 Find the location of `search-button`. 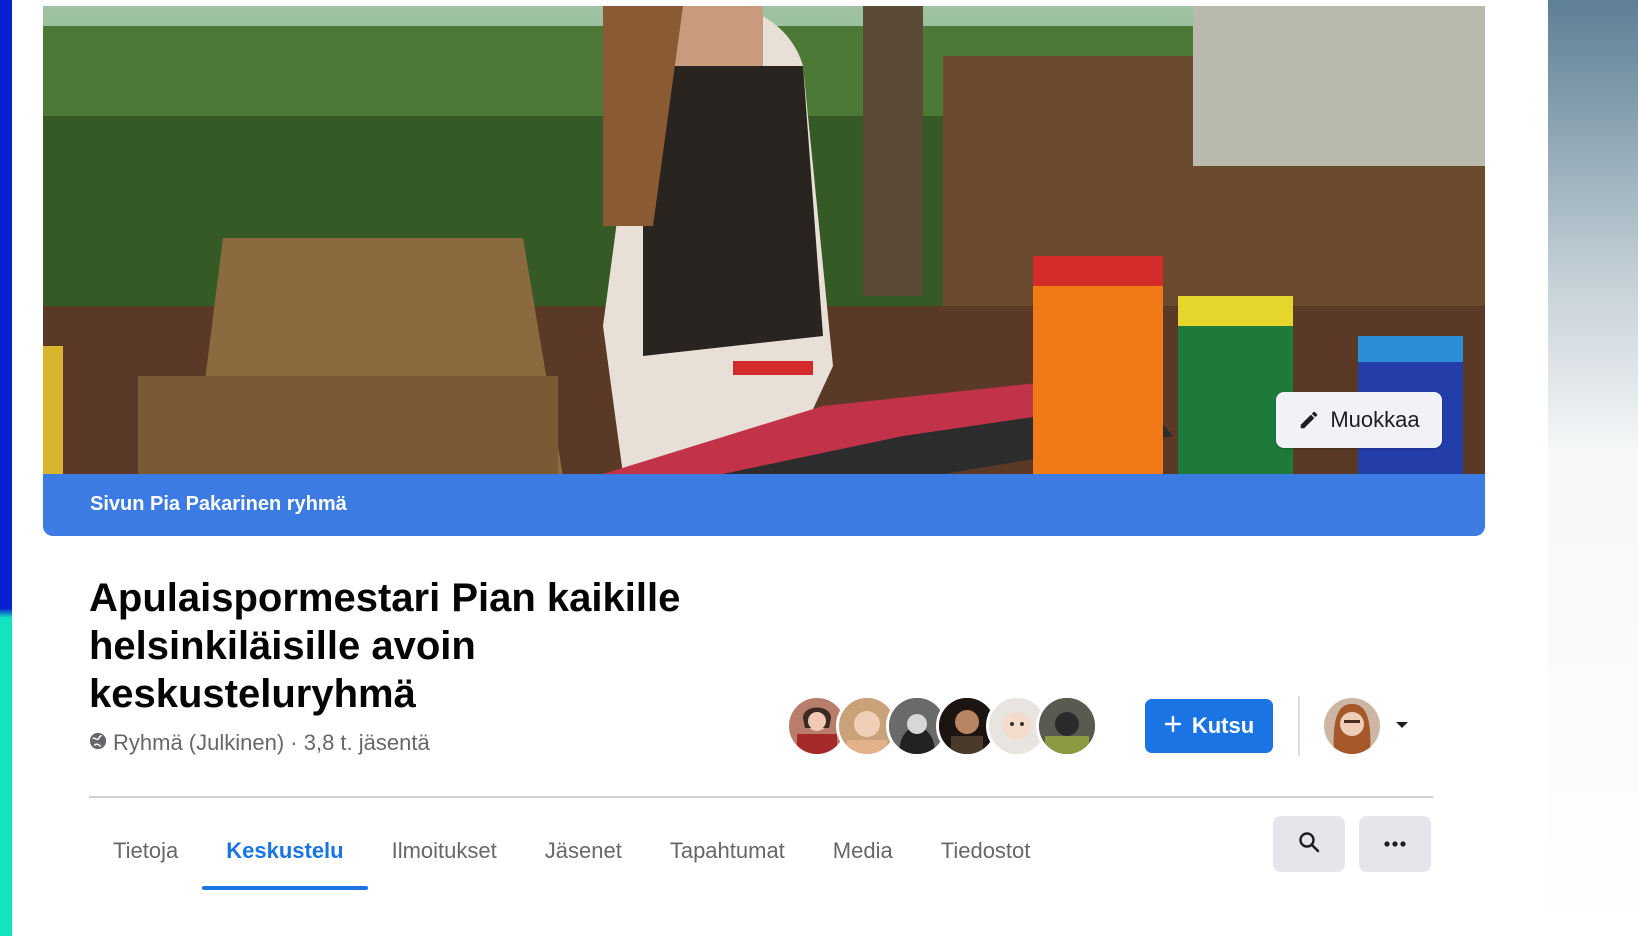

search-button is located at coordinates (1309, 844).